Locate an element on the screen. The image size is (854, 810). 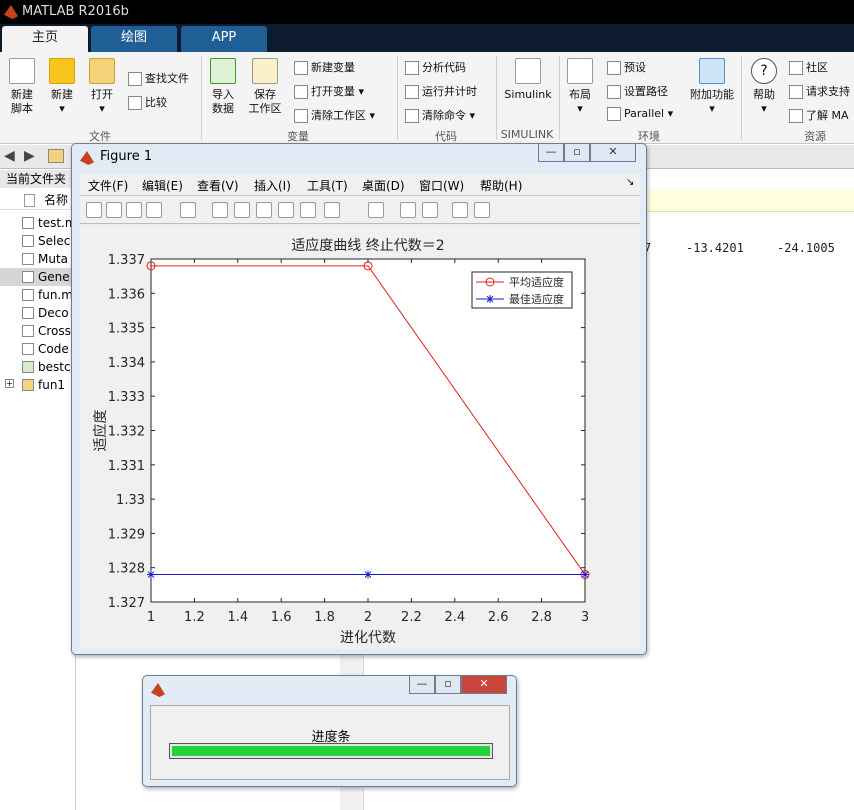
request-support-button: 请求支持 is located at coordinates (819, 91).